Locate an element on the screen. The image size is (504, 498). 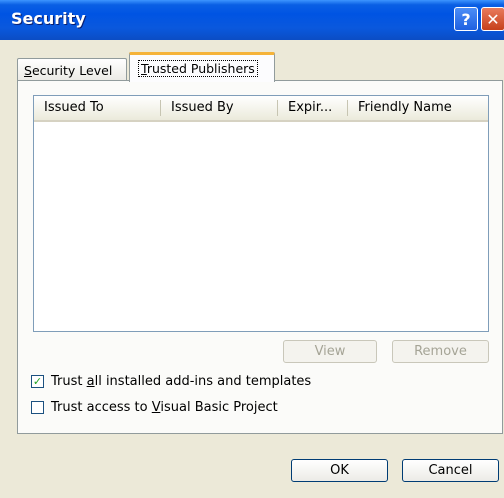
column-header-issued-to: Issued To is located at coordinates (97, 108).